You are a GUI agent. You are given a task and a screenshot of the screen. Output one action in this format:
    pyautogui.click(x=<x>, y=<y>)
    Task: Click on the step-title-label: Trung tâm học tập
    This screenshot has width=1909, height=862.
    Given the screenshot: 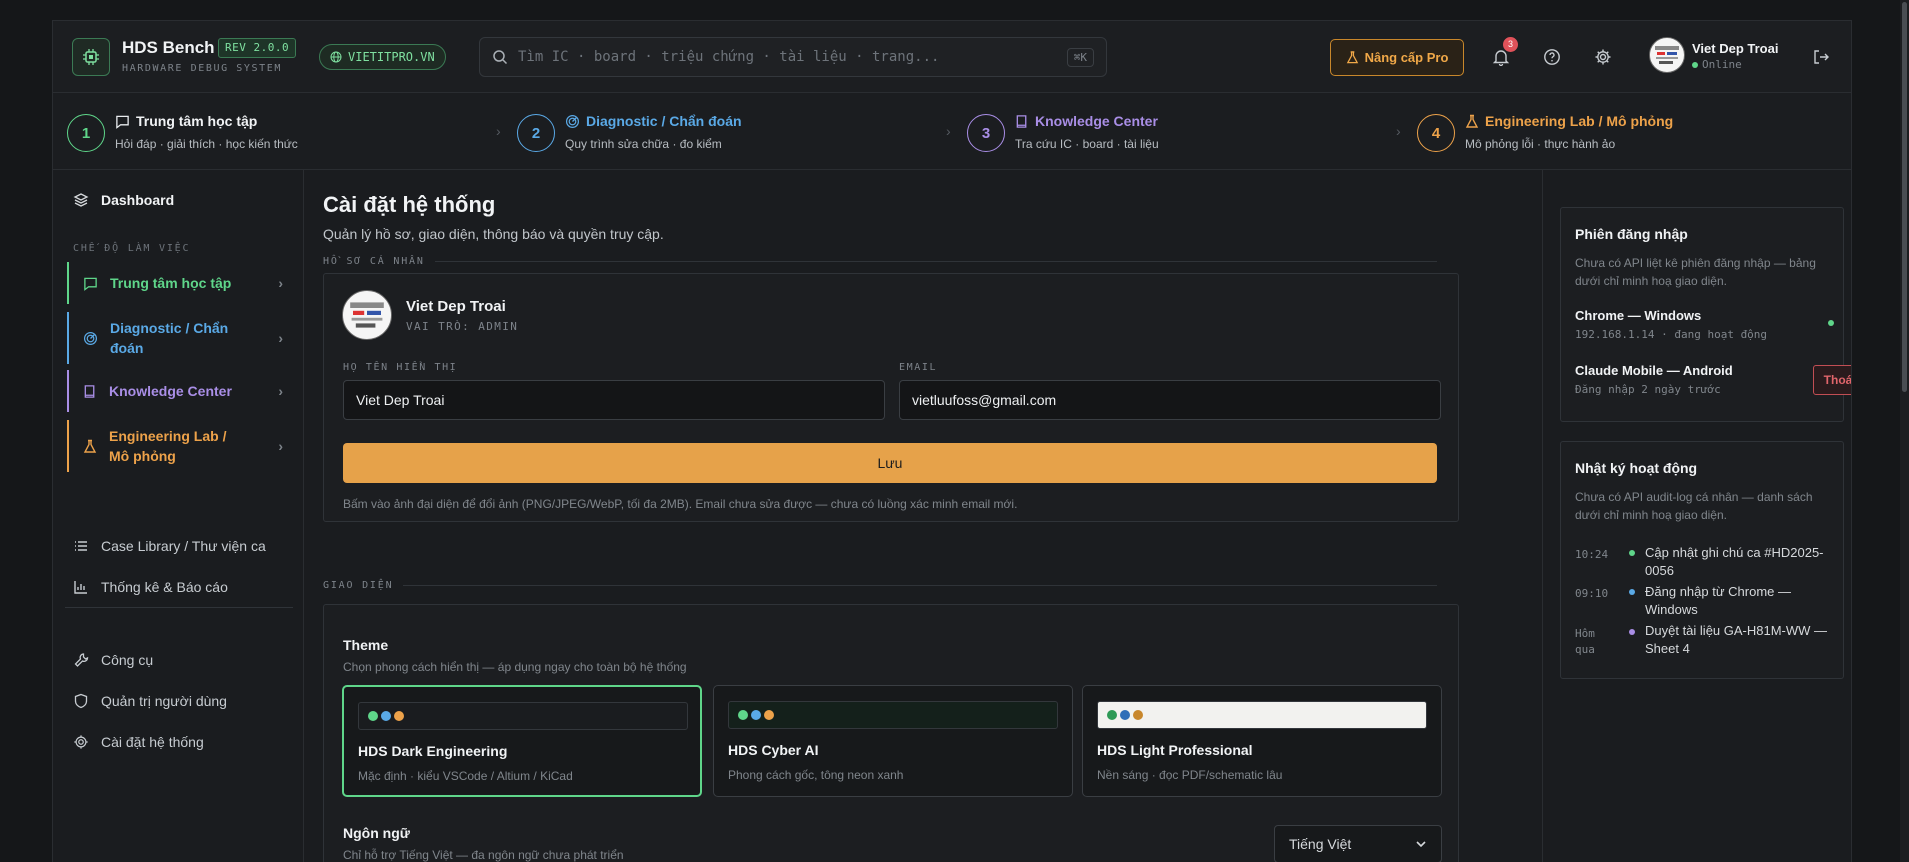 What is the action you would take?
    pyautogui.click(x=197, y=121)
    